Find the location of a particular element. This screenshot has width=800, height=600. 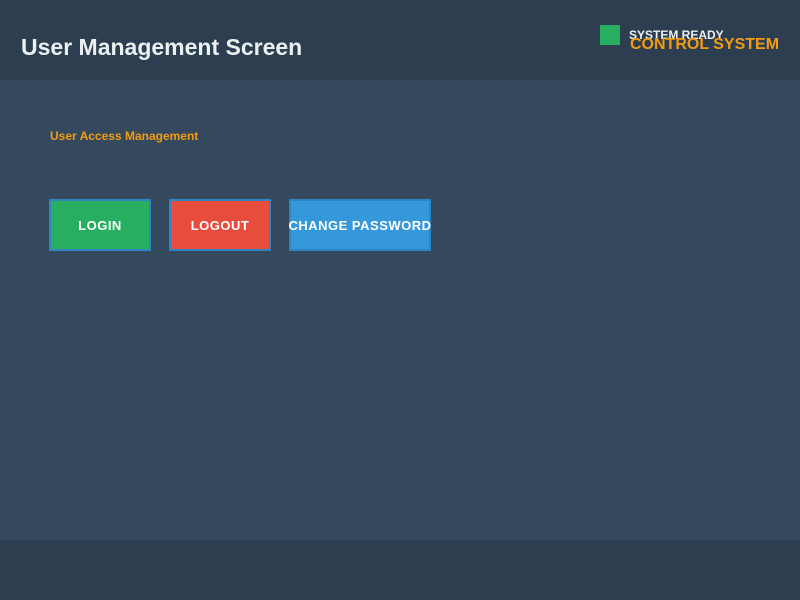

page-title: User Management Screen is located at coordinates (162, 47).